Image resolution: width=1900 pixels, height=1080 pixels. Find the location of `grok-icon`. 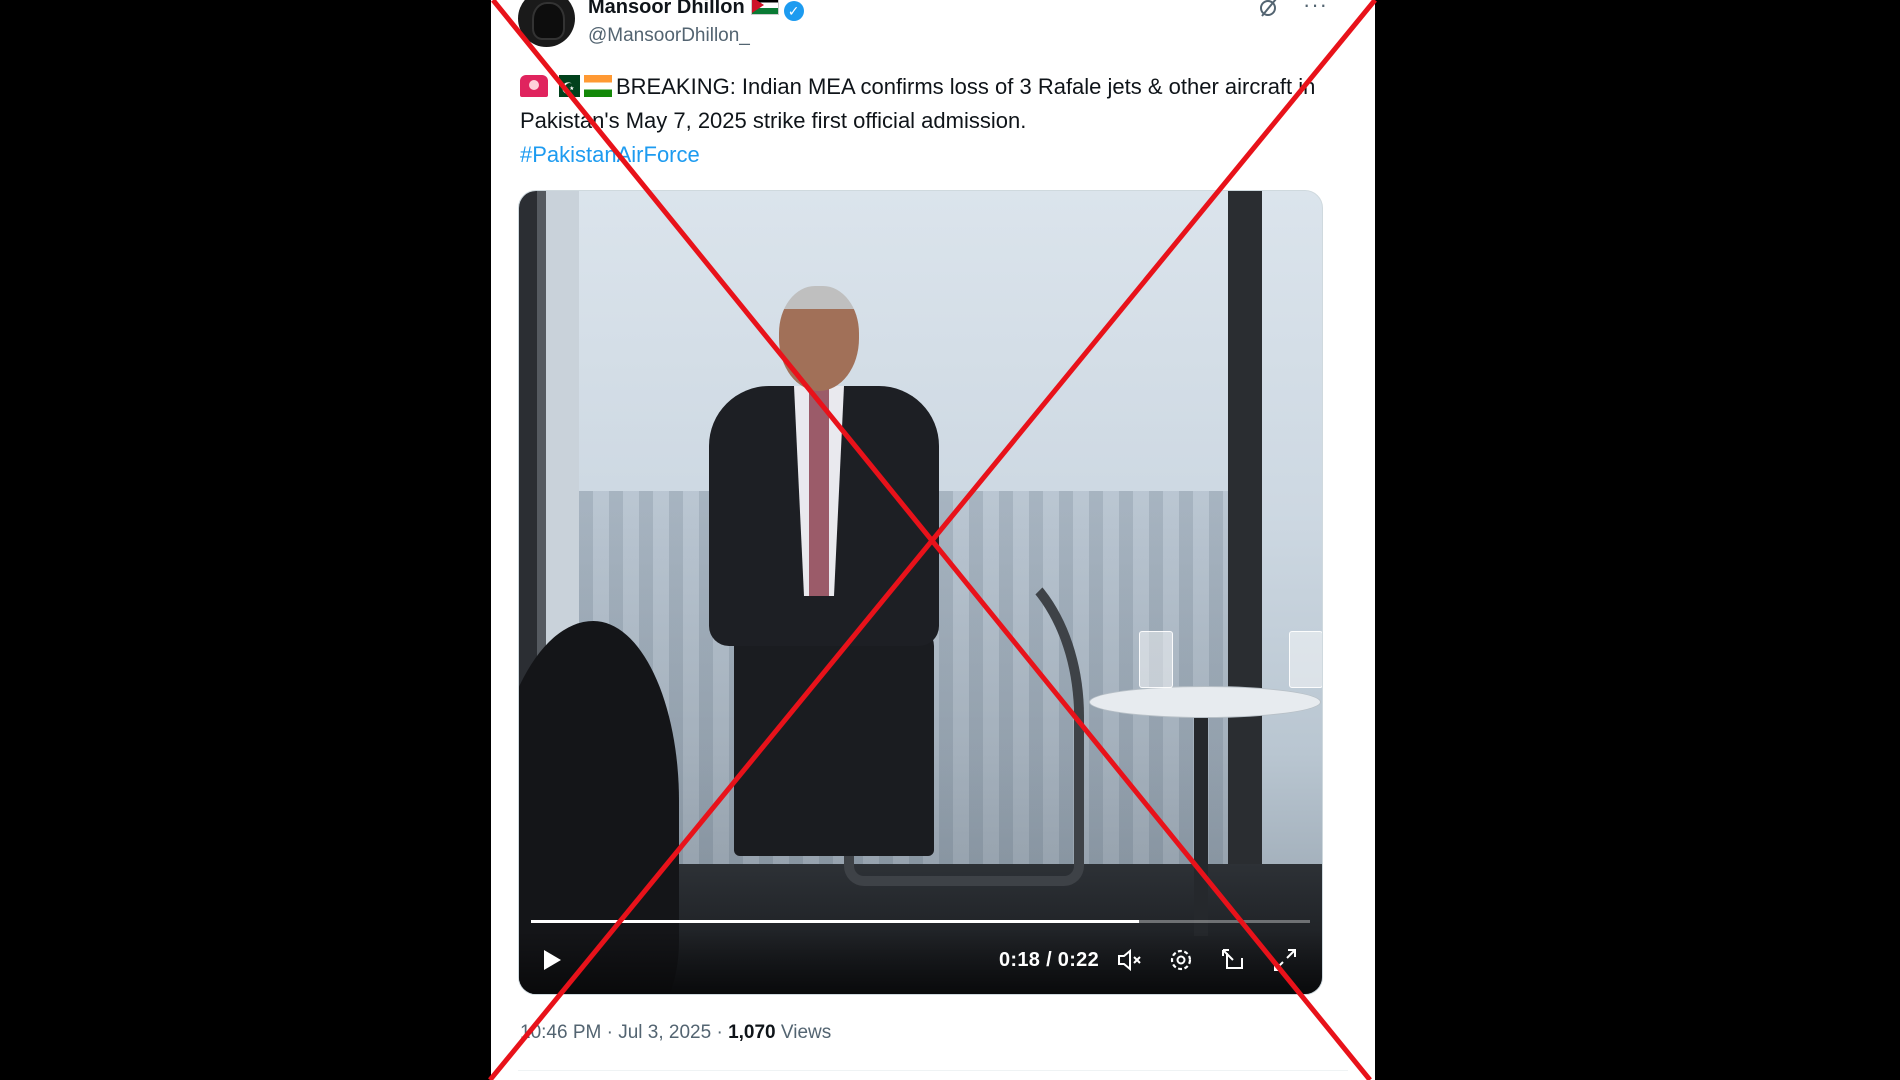

grok-icon is located at coordinates (1268, 10).